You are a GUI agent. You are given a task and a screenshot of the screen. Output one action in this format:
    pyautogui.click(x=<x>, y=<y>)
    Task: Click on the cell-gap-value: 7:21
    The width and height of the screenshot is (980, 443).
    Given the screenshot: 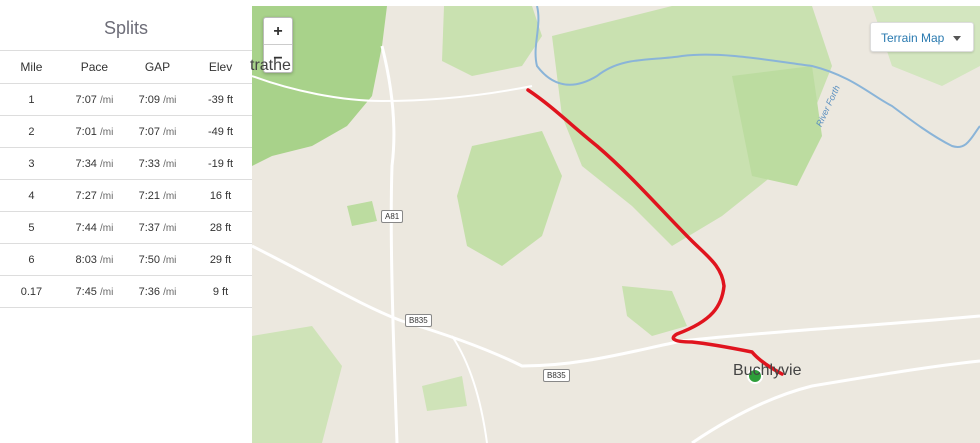 What is the action you would take?
    pyautogui.click(x=149, y=195)
    